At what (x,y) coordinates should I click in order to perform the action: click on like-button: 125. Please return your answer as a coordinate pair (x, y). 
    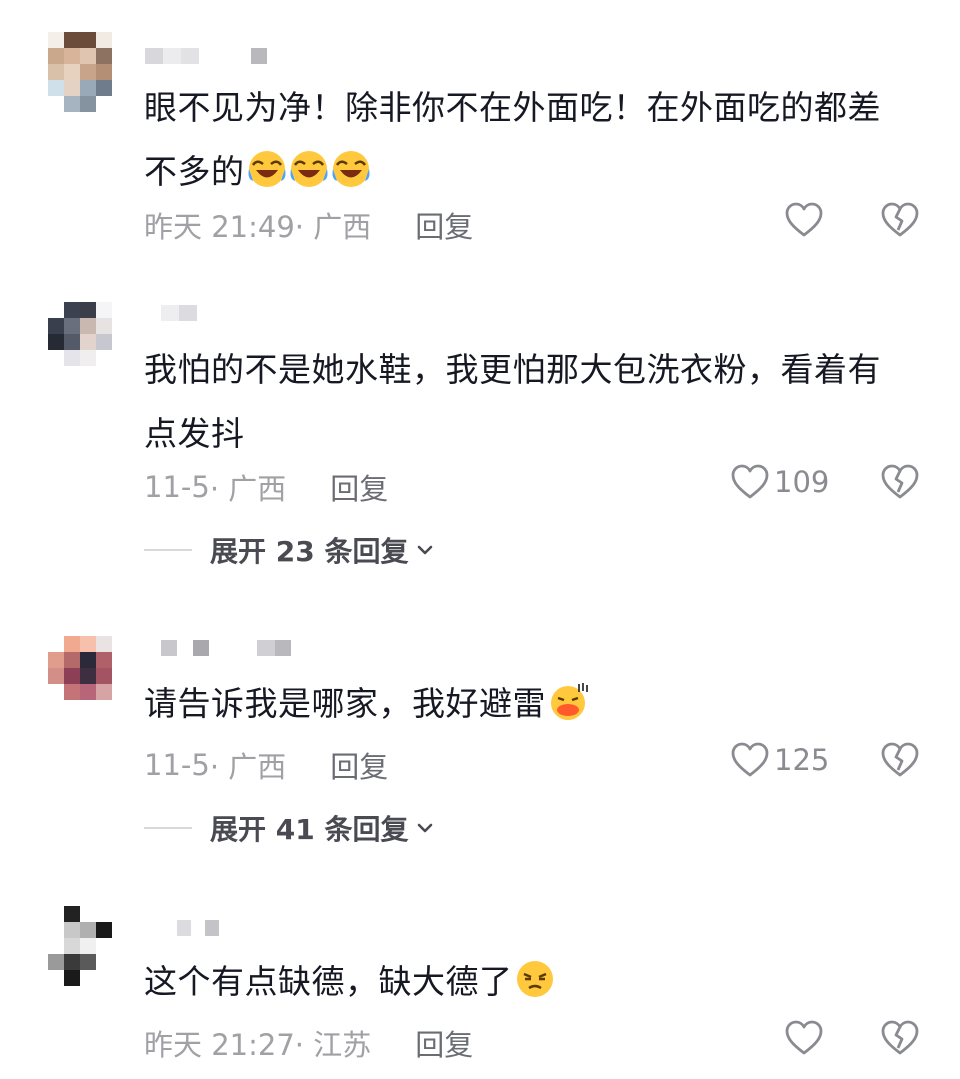
    Looking at the image, I should click on (779, 760).